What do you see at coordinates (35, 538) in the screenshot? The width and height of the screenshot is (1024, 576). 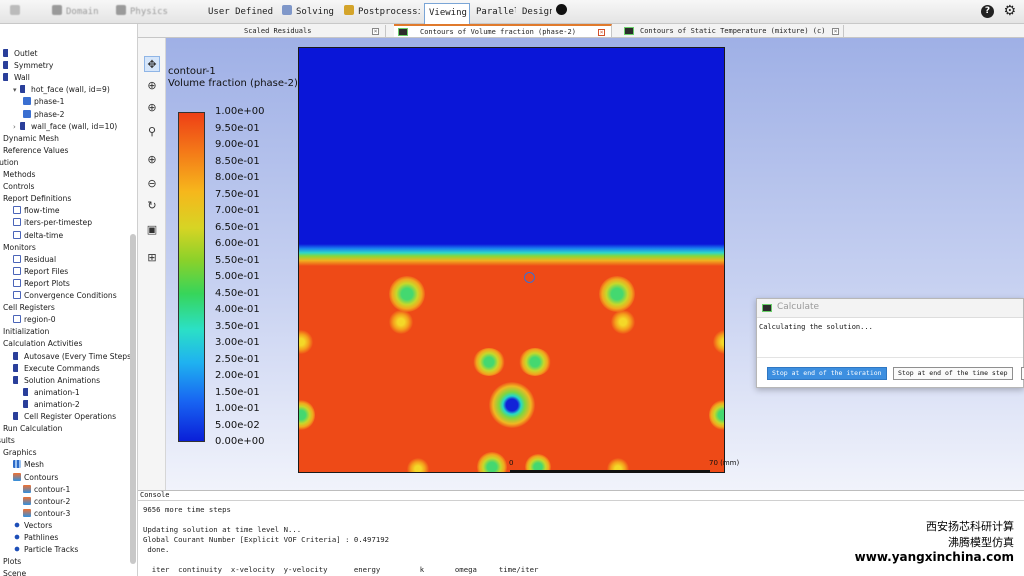 I see `tree-item: Pathlines` at bounding box center [35, 538].